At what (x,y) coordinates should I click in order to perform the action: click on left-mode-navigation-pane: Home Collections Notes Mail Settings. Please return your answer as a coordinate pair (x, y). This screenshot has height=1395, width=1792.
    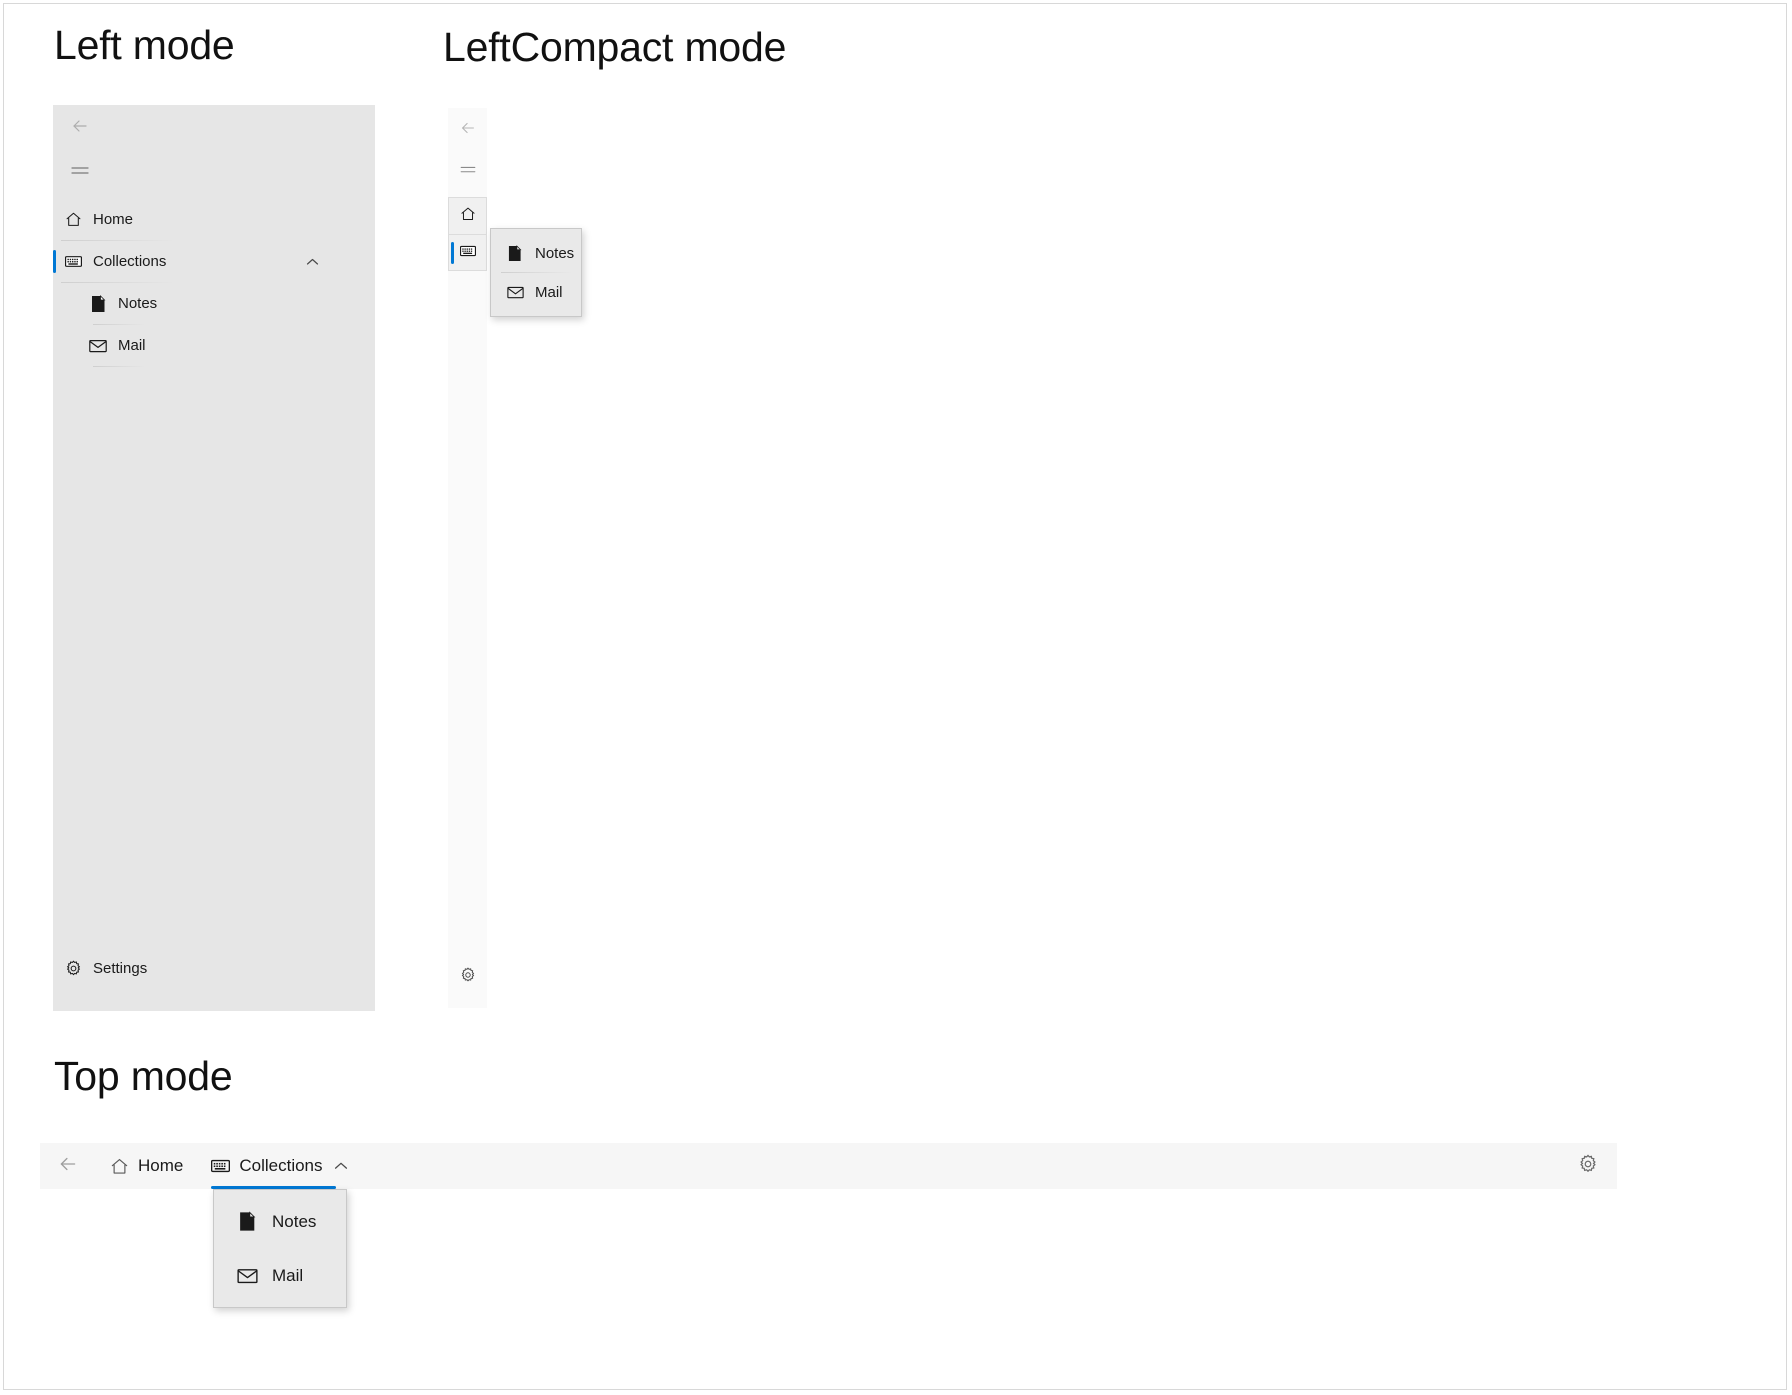
    Looking at the image, I should click on (214, 558).